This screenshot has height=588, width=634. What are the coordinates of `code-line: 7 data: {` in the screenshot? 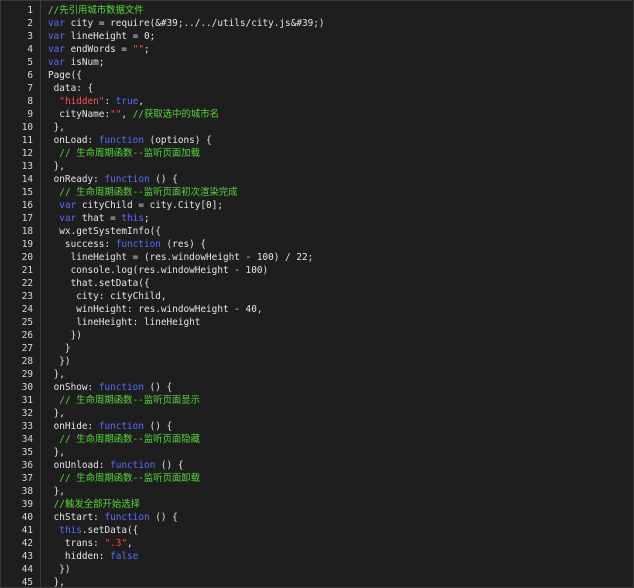 It's located at (317, 88).